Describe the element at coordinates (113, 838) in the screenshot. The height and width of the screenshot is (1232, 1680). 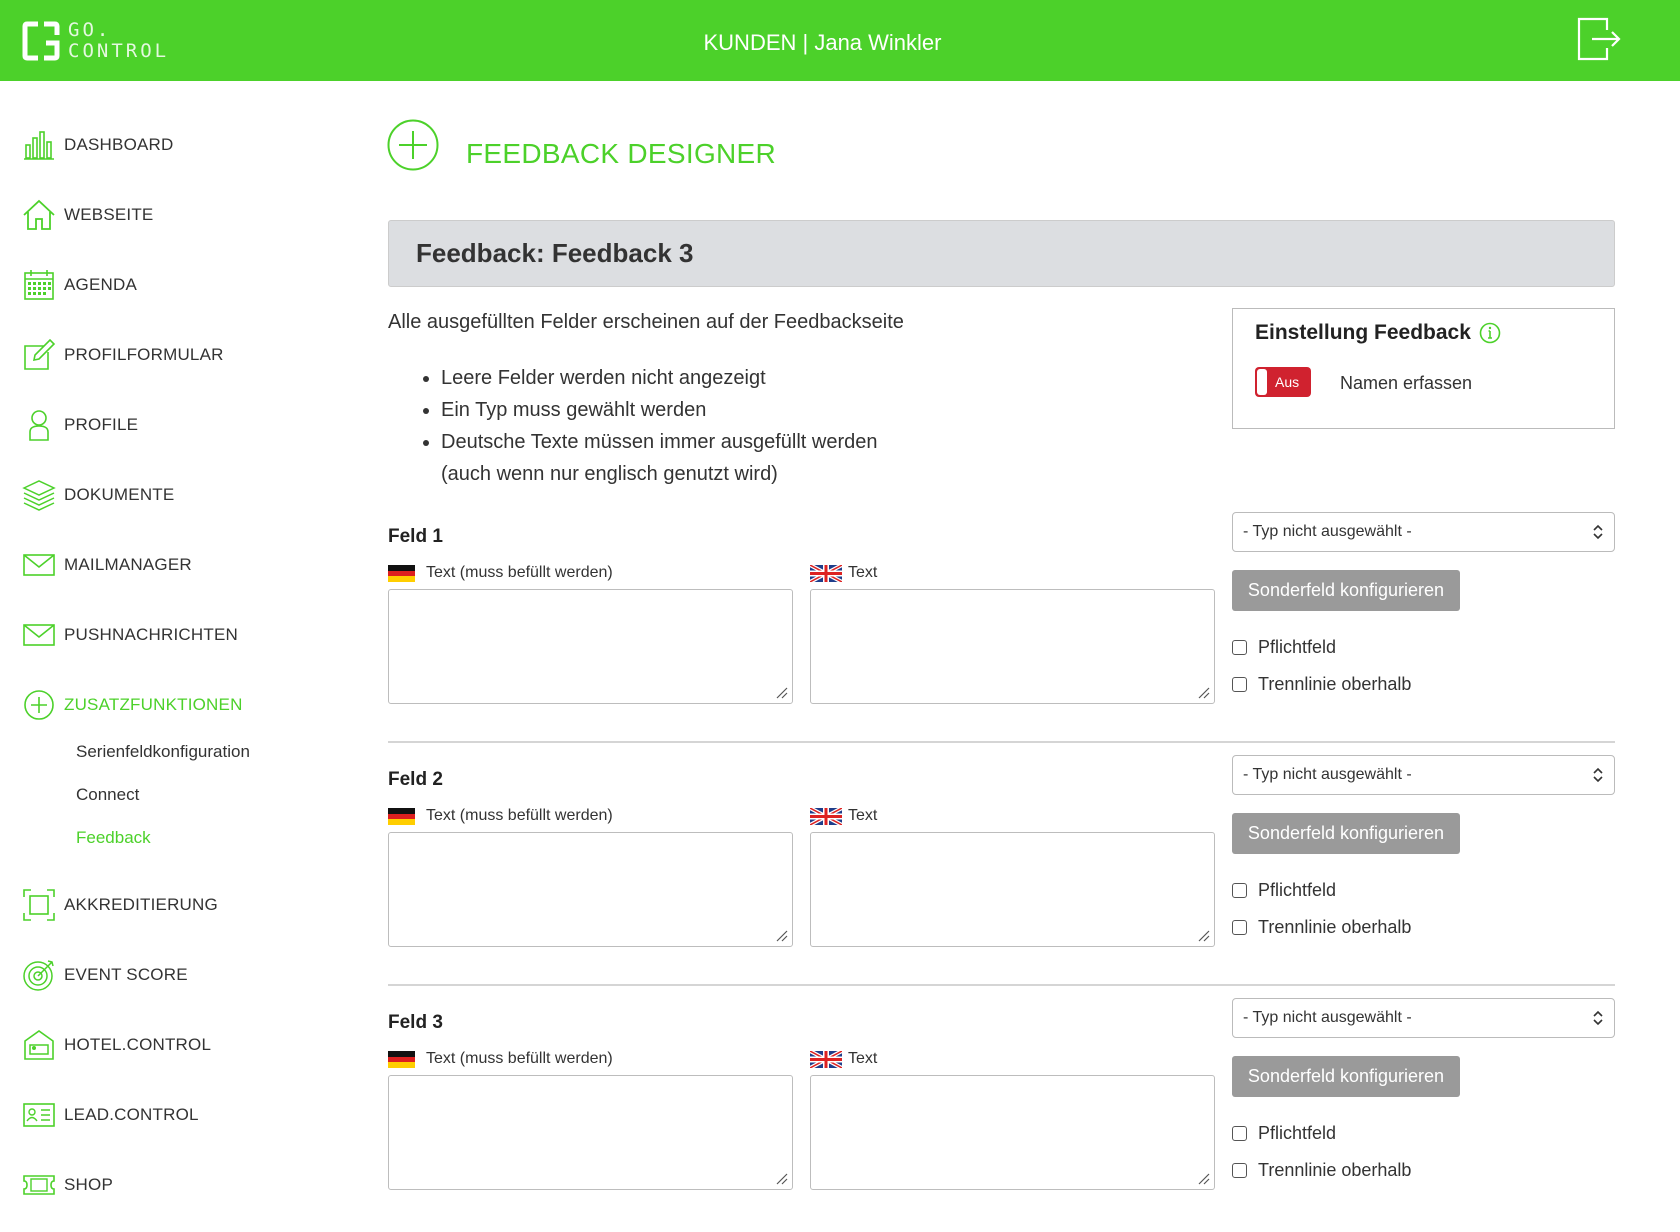
I see `sidebar-subitem-feedback: Feedback` at that location.